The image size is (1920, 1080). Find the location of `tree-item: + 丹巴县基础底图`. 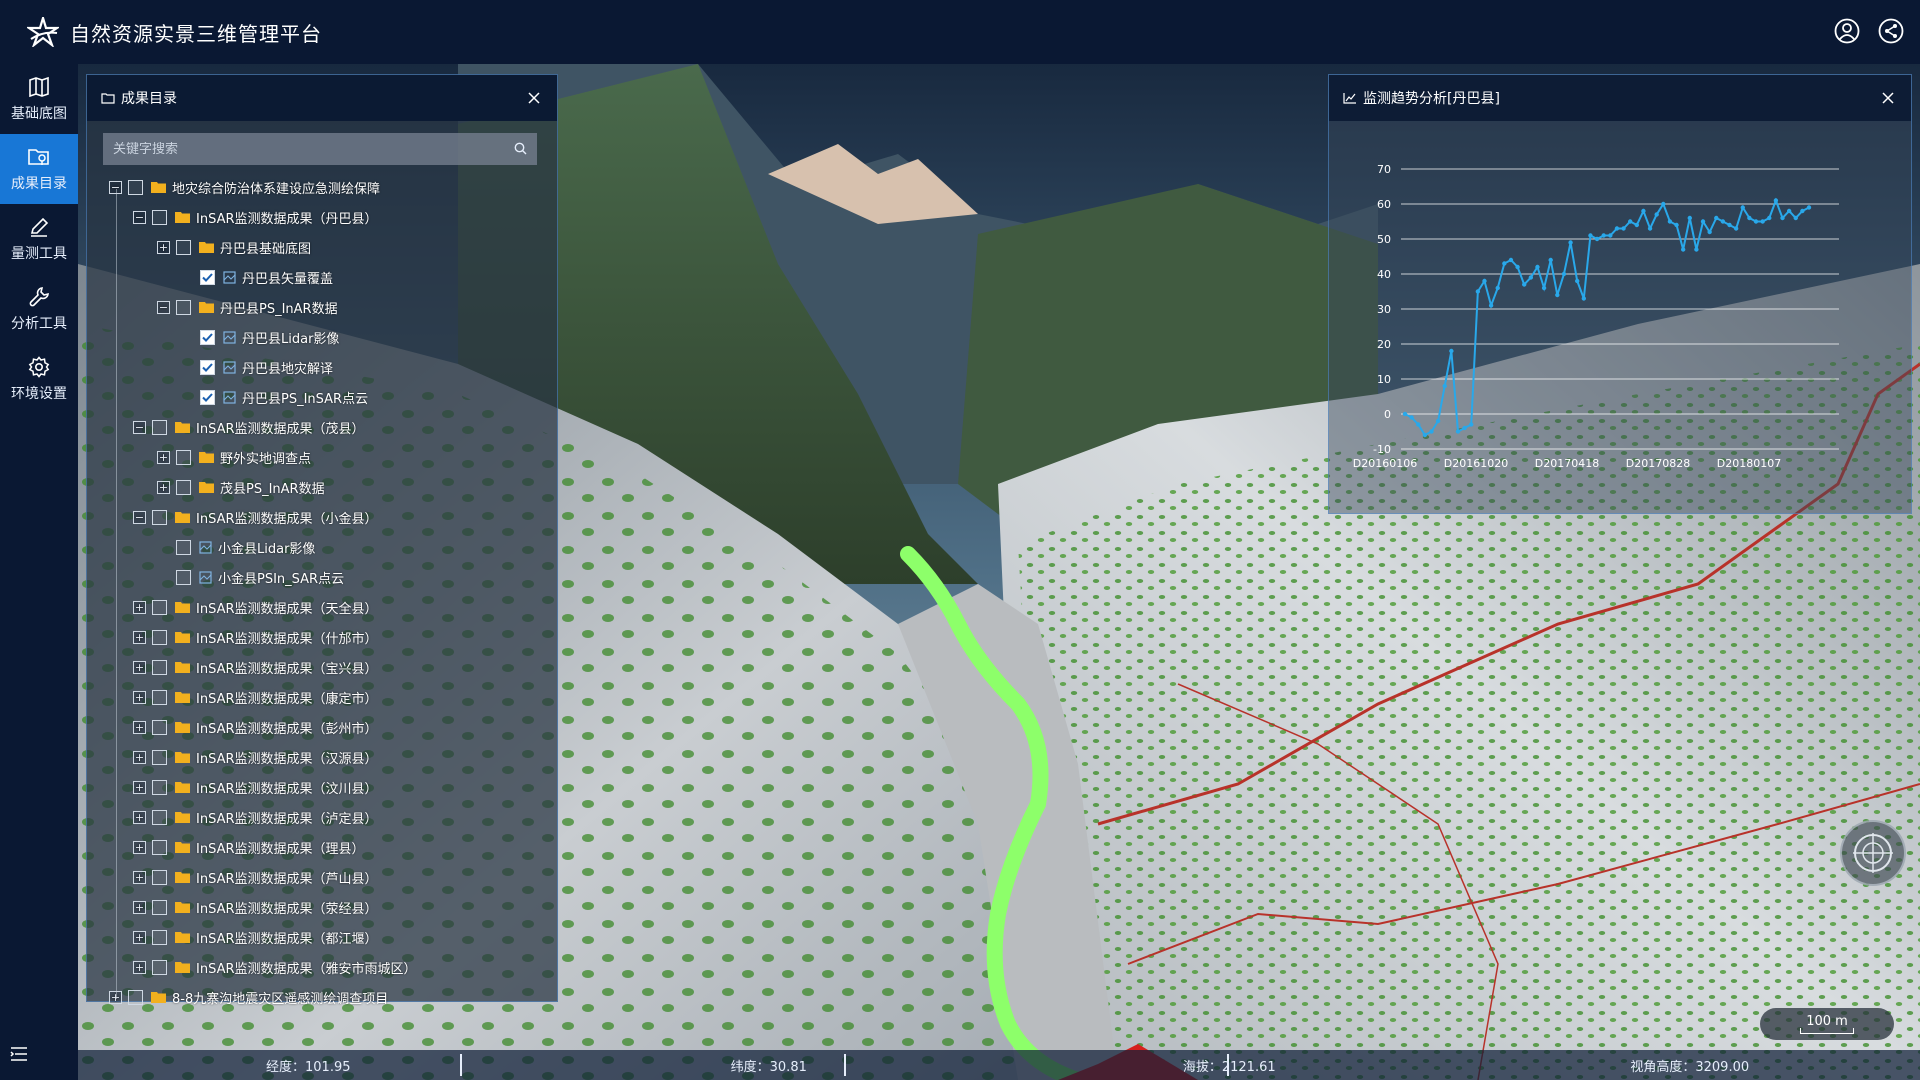

tree-item: + 丹巴县基础底图 is located at coordinates (234, 247).